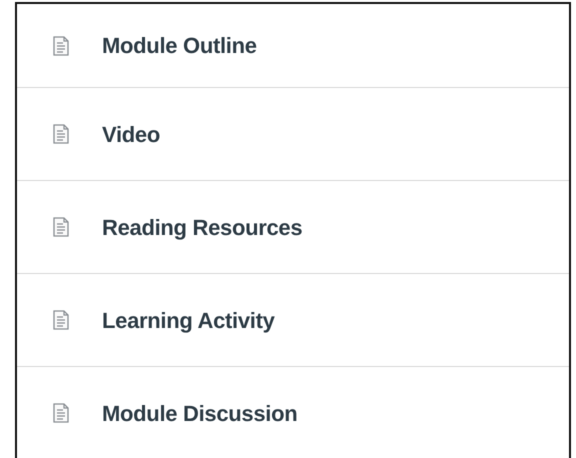 The image size is (576, 458). I want to click on item-label: Reading Resources, so click(202, 228).